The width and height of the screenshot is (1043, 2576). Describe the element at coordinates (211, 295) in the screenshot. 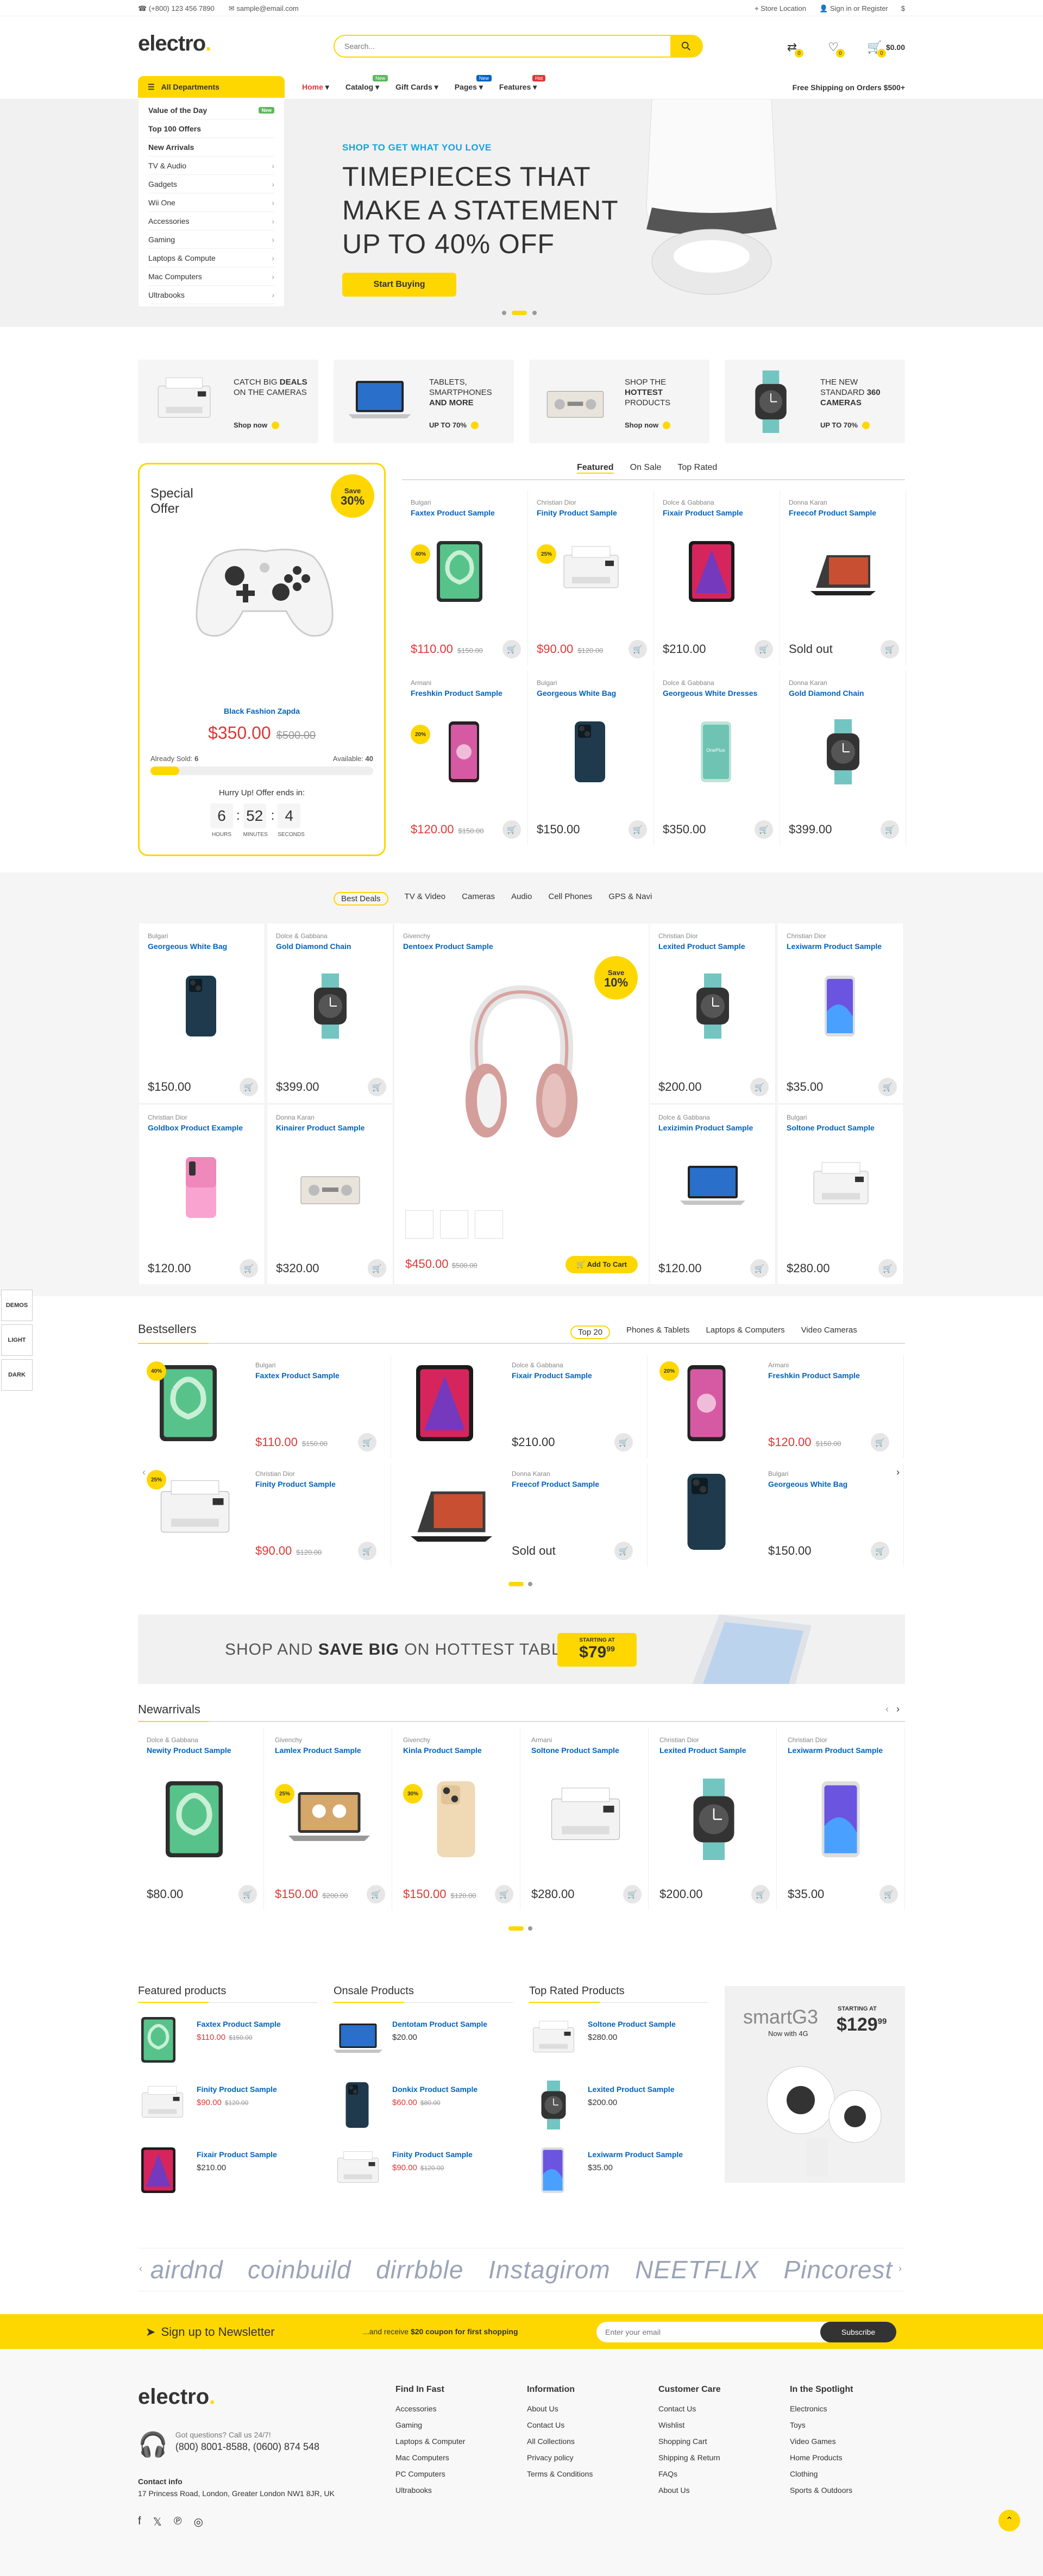

I see `department-item: Ultrabooks ›` at that location.